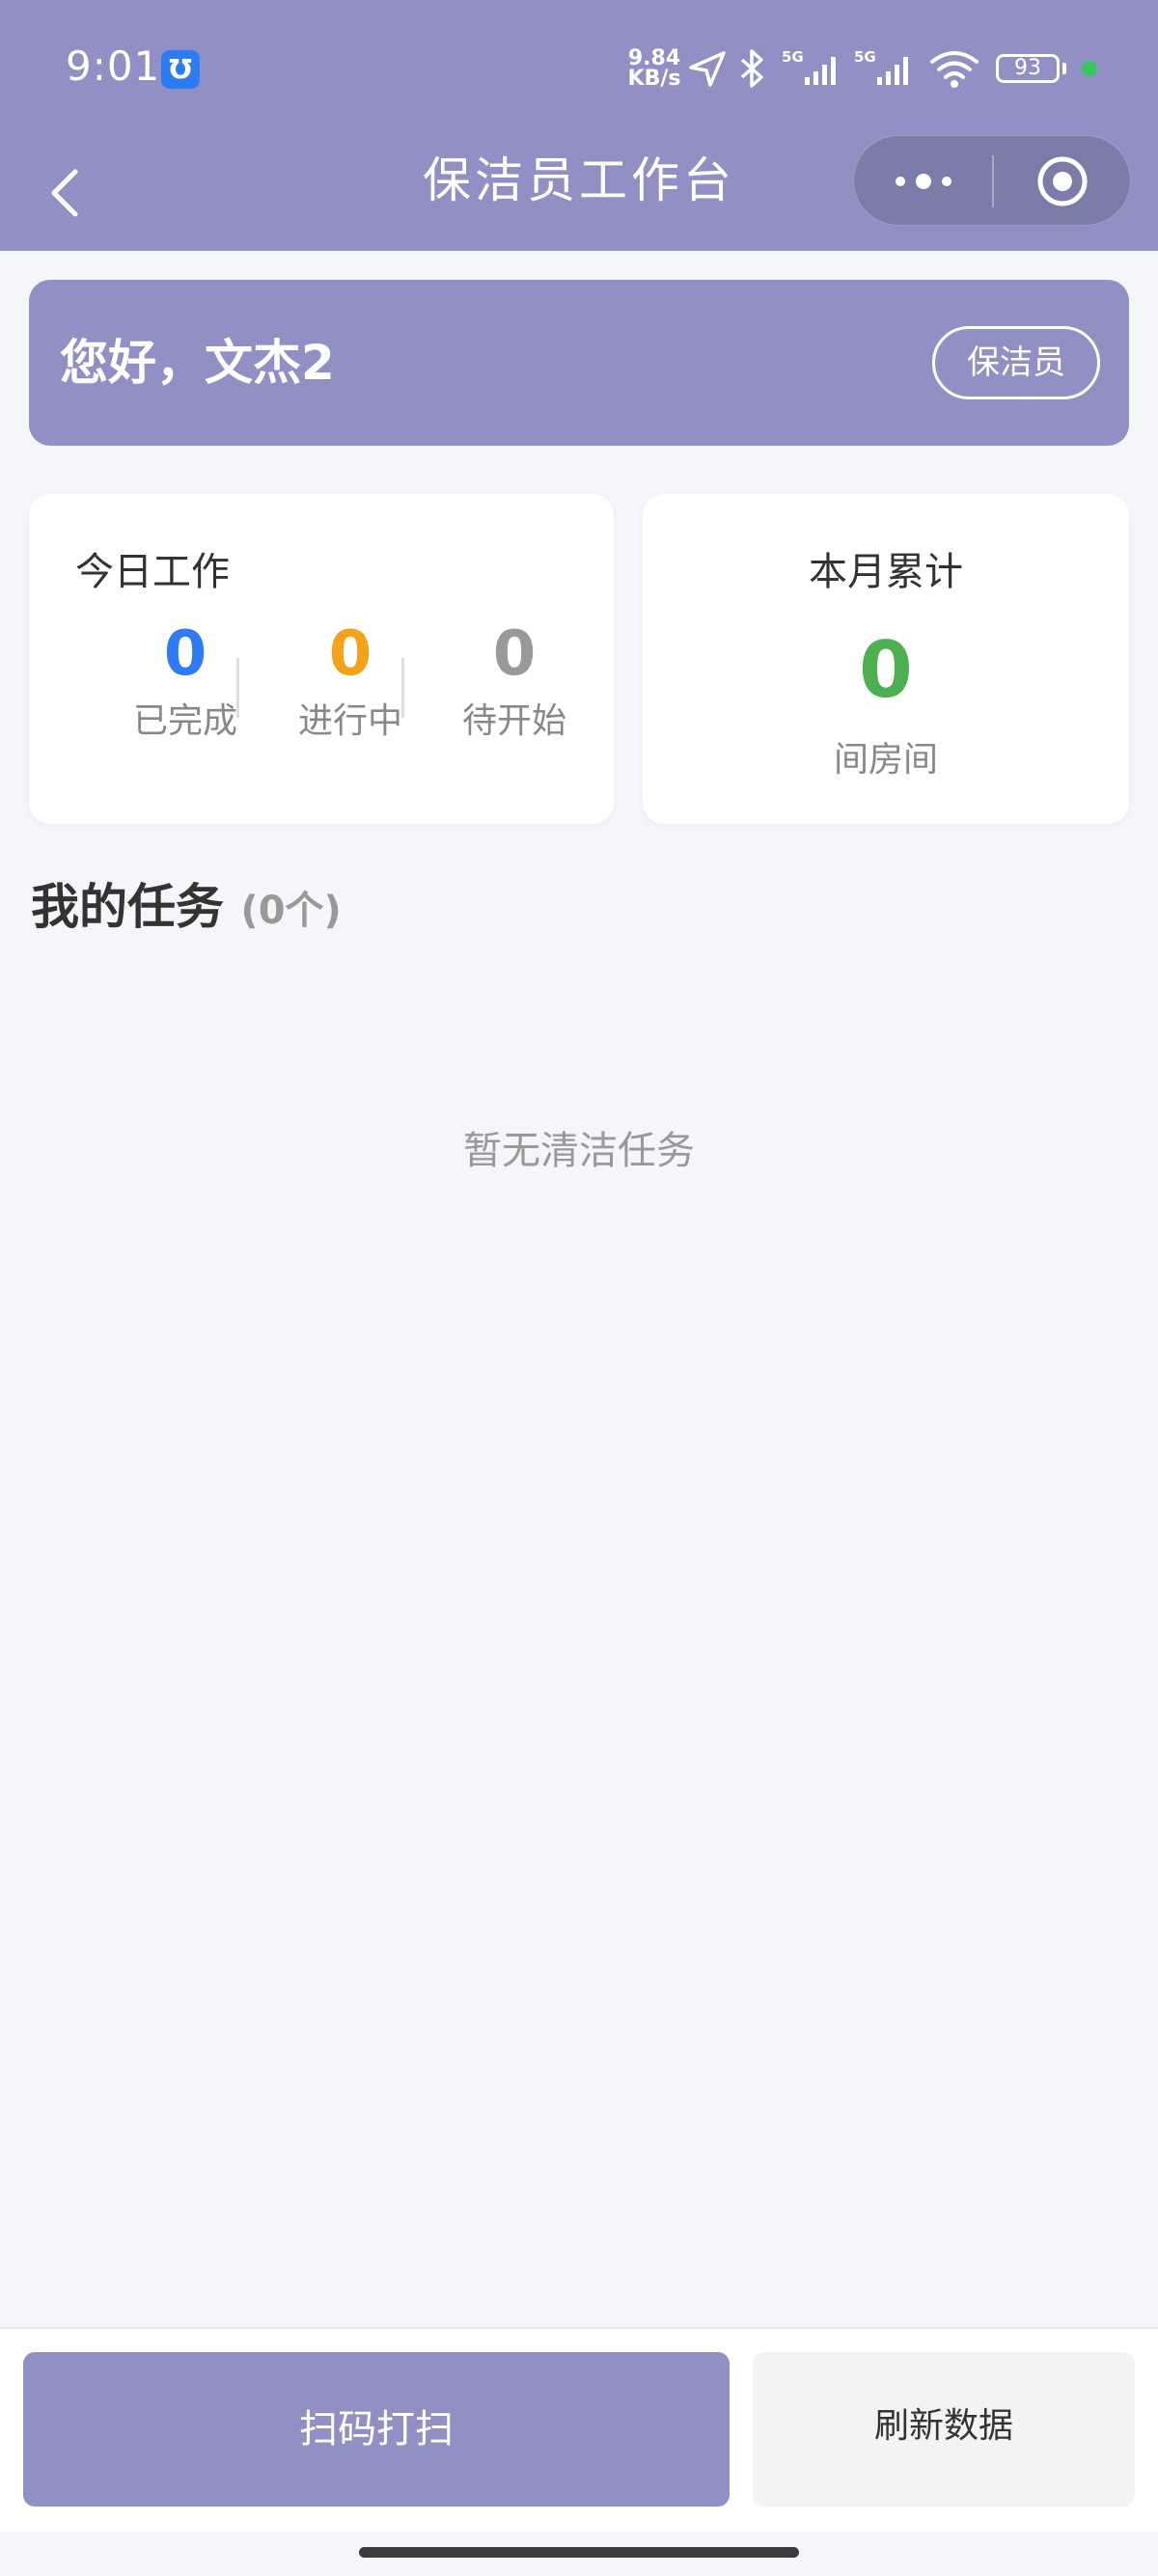 The image size is (1158, 2576). What do you see at coordinates (579, 2553) in the screenshot?
I see `home-indicator` at bounding box center [579, 2553].